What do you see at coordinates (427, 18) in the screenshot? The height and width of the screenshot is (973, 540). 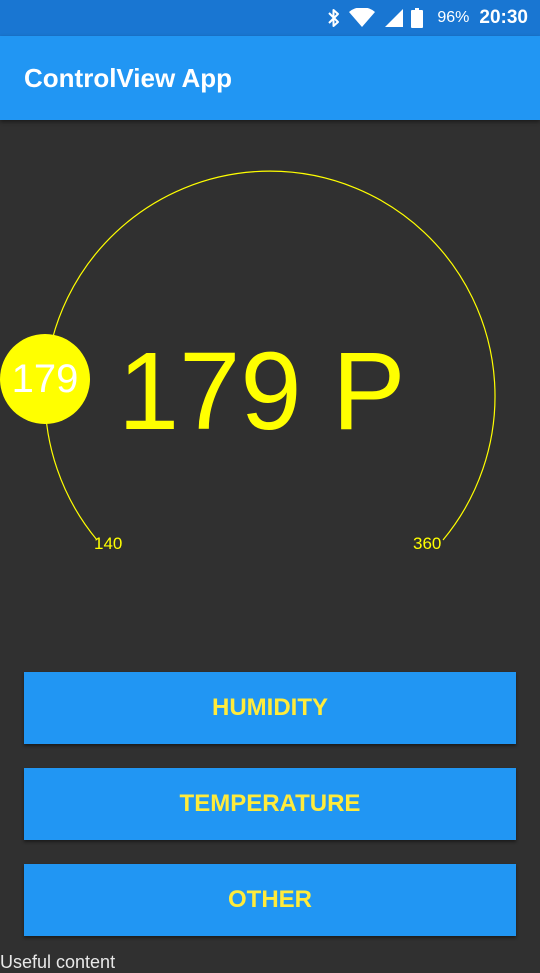 I see `status-icons: 96% 20:30` at bounding box center [427, 18].